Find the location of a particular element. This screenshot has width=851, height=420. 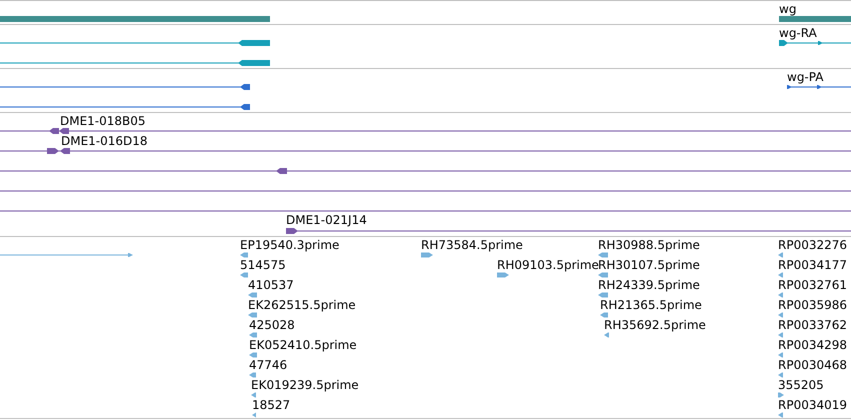

feature-label: EK019239.5prime is located at coordinates (305, 385).